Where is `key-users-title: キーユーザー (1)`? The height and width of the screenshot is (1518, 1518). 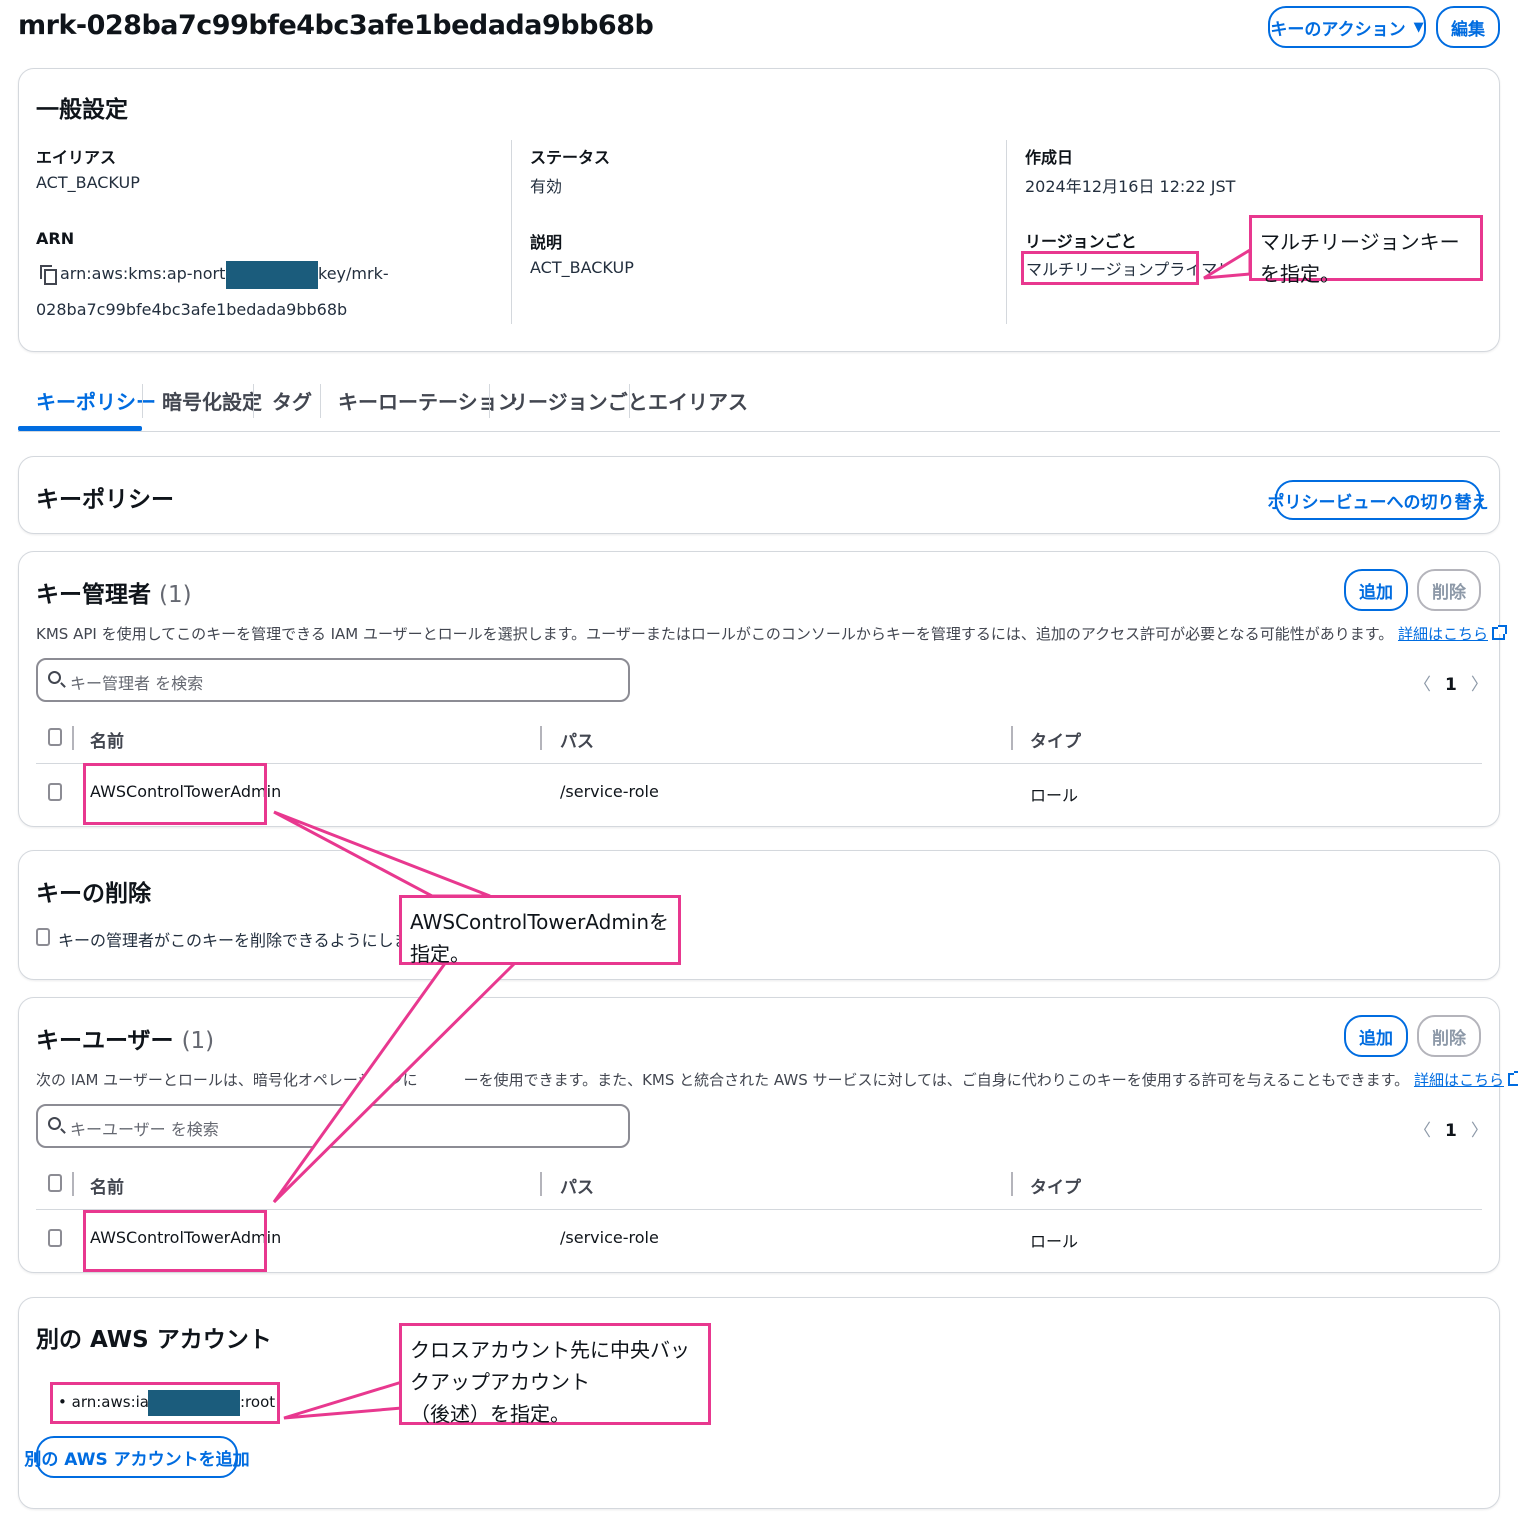
key-users-title: キーユーザー (1) is located at coordinates (125, 1038).